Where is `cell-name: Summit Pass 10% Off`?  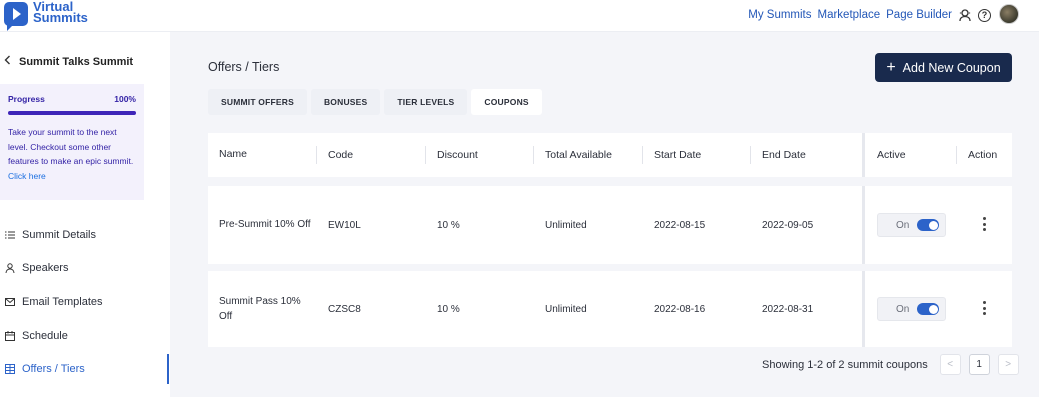
cell-name: Summit Pass 10% Off is located at coordinates (260, 309).